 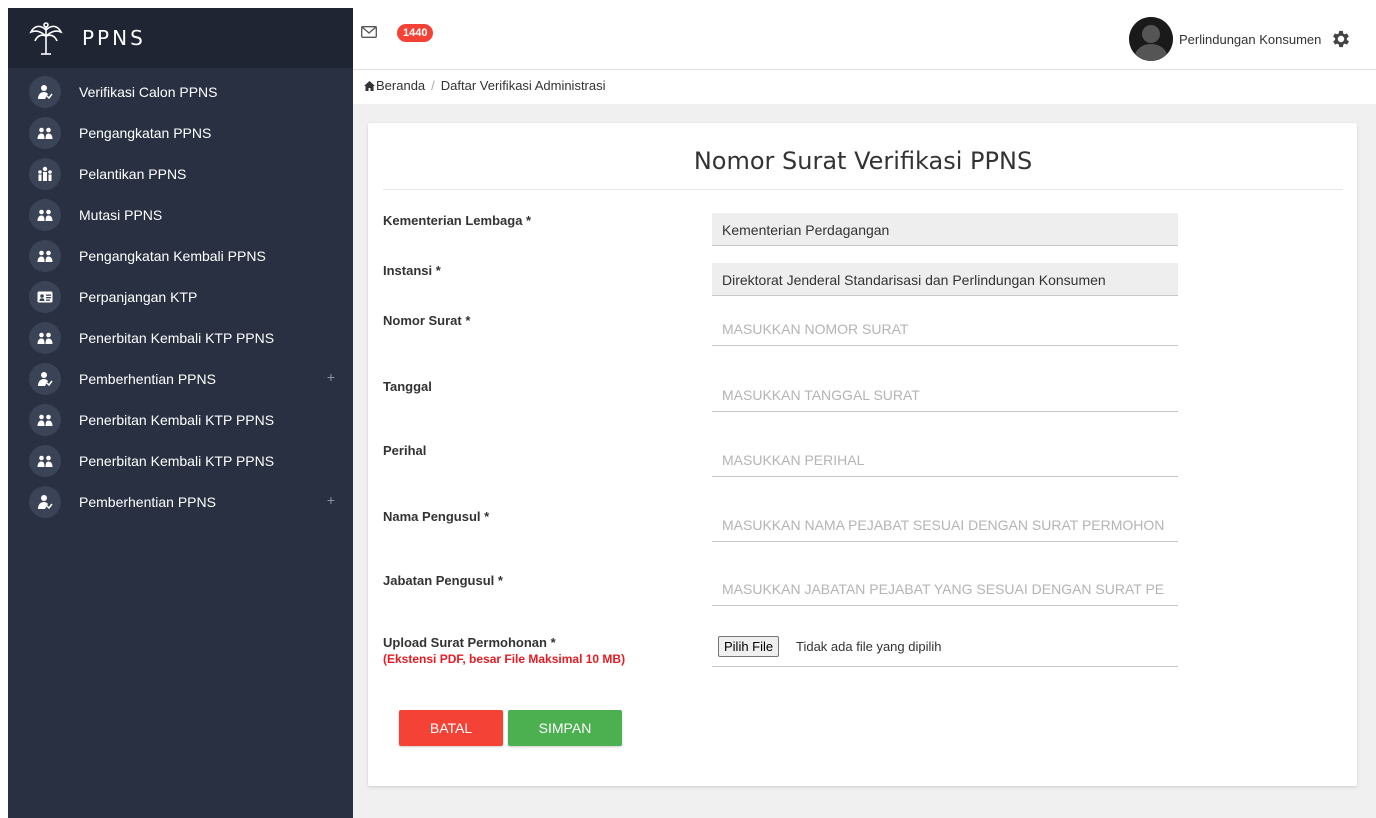 I want to click on id-card-icon, so click(x=45, y=297).